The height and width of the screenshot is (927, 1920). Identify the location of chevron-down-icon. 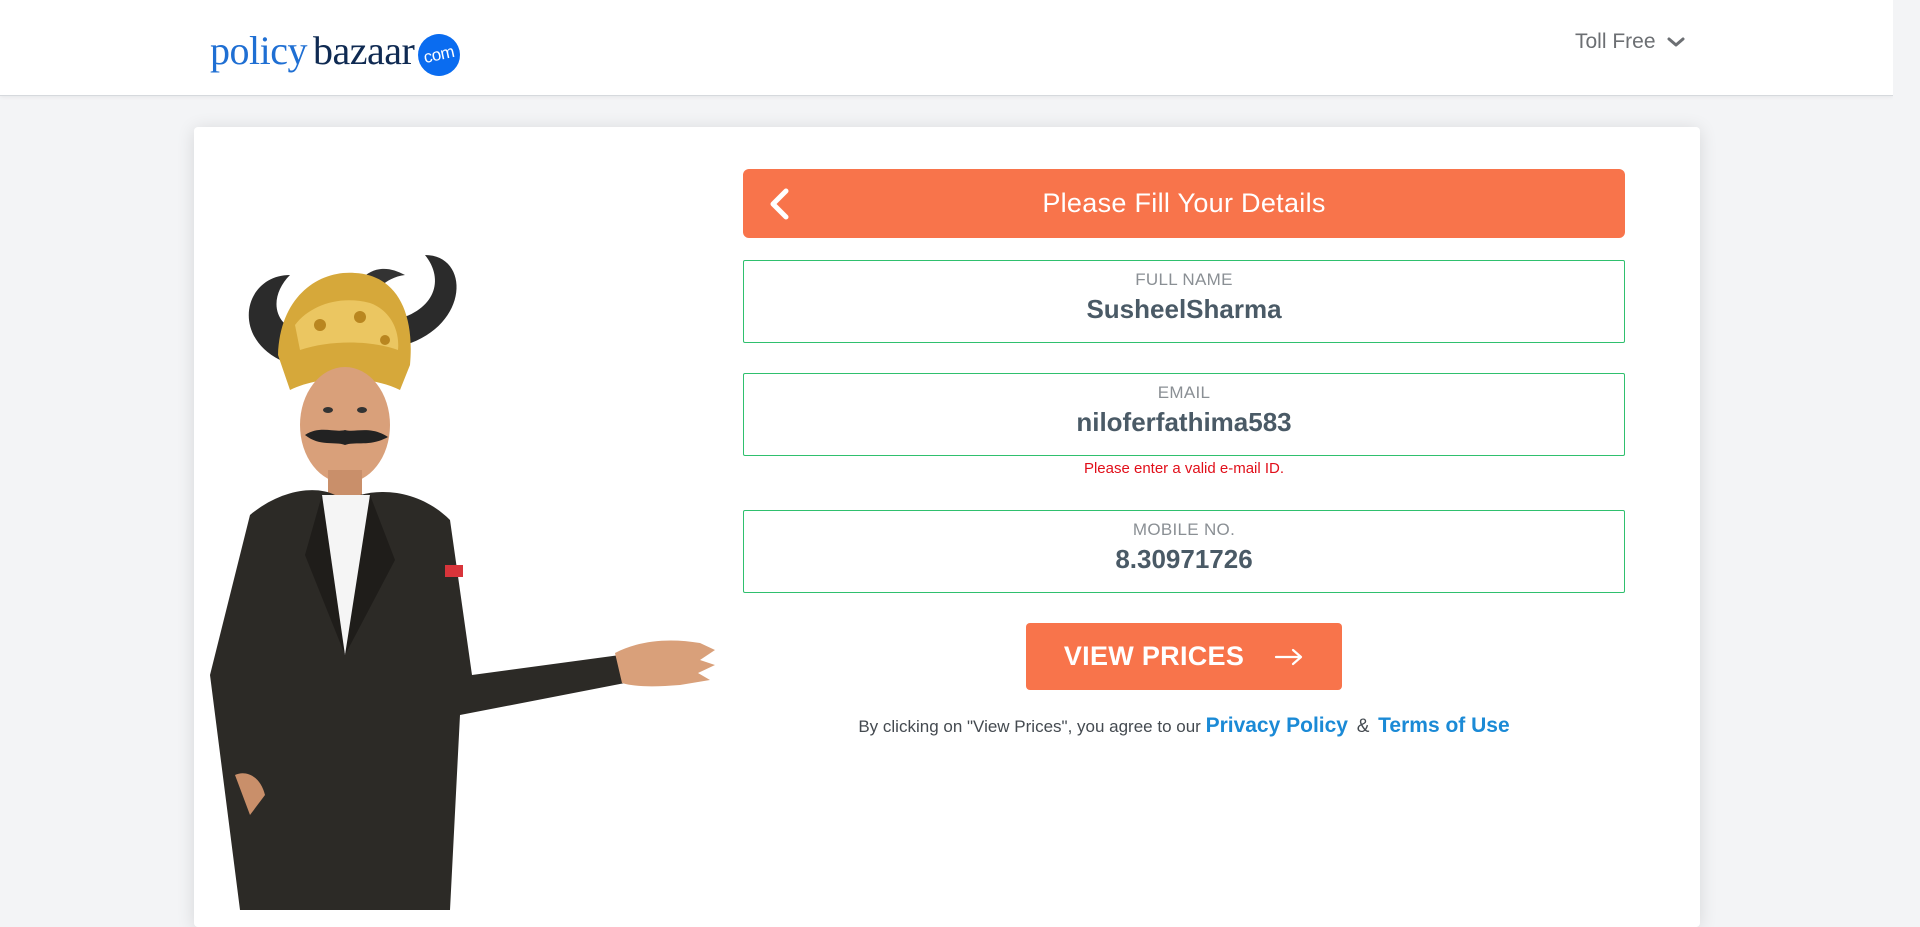
(1676, 42).